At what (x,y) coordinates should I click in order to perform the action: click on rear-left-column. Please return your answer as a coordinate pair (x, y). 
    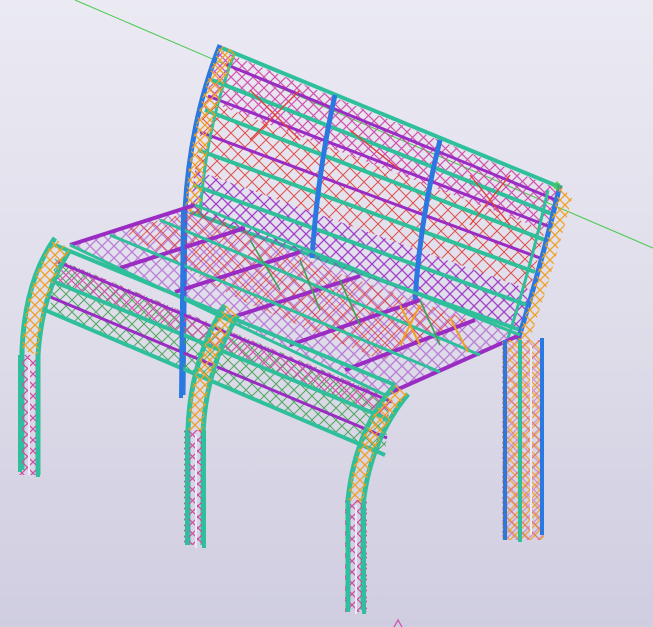
    Looking at the image, I should click on (182, 304).